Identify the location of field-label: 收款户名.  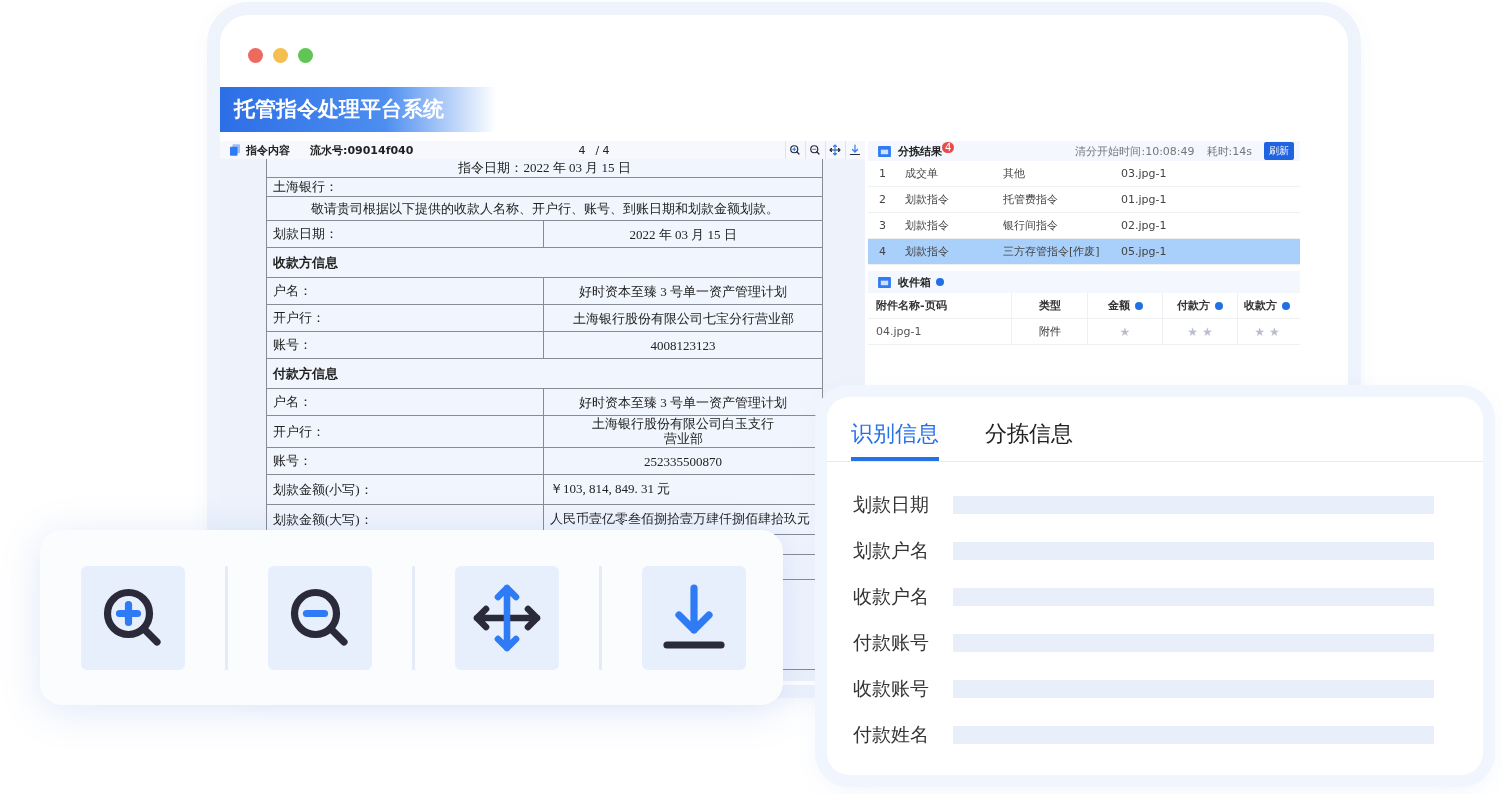
(891, 596).